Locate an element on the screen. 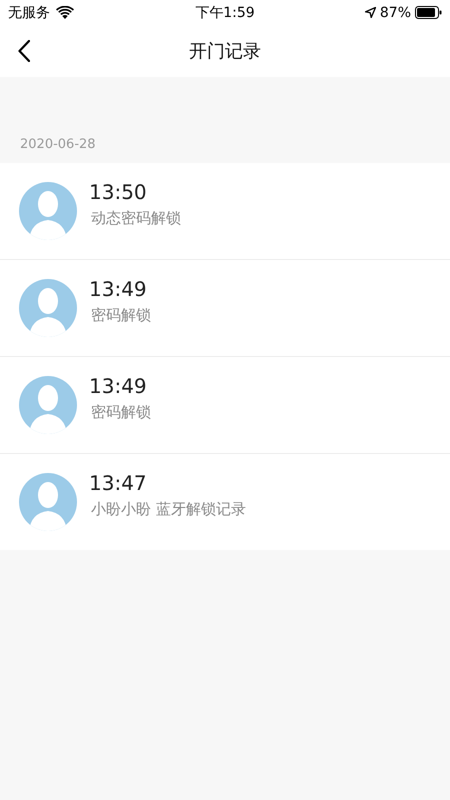  date-header: 2020-06-28 is located at coordinates (58, 145).